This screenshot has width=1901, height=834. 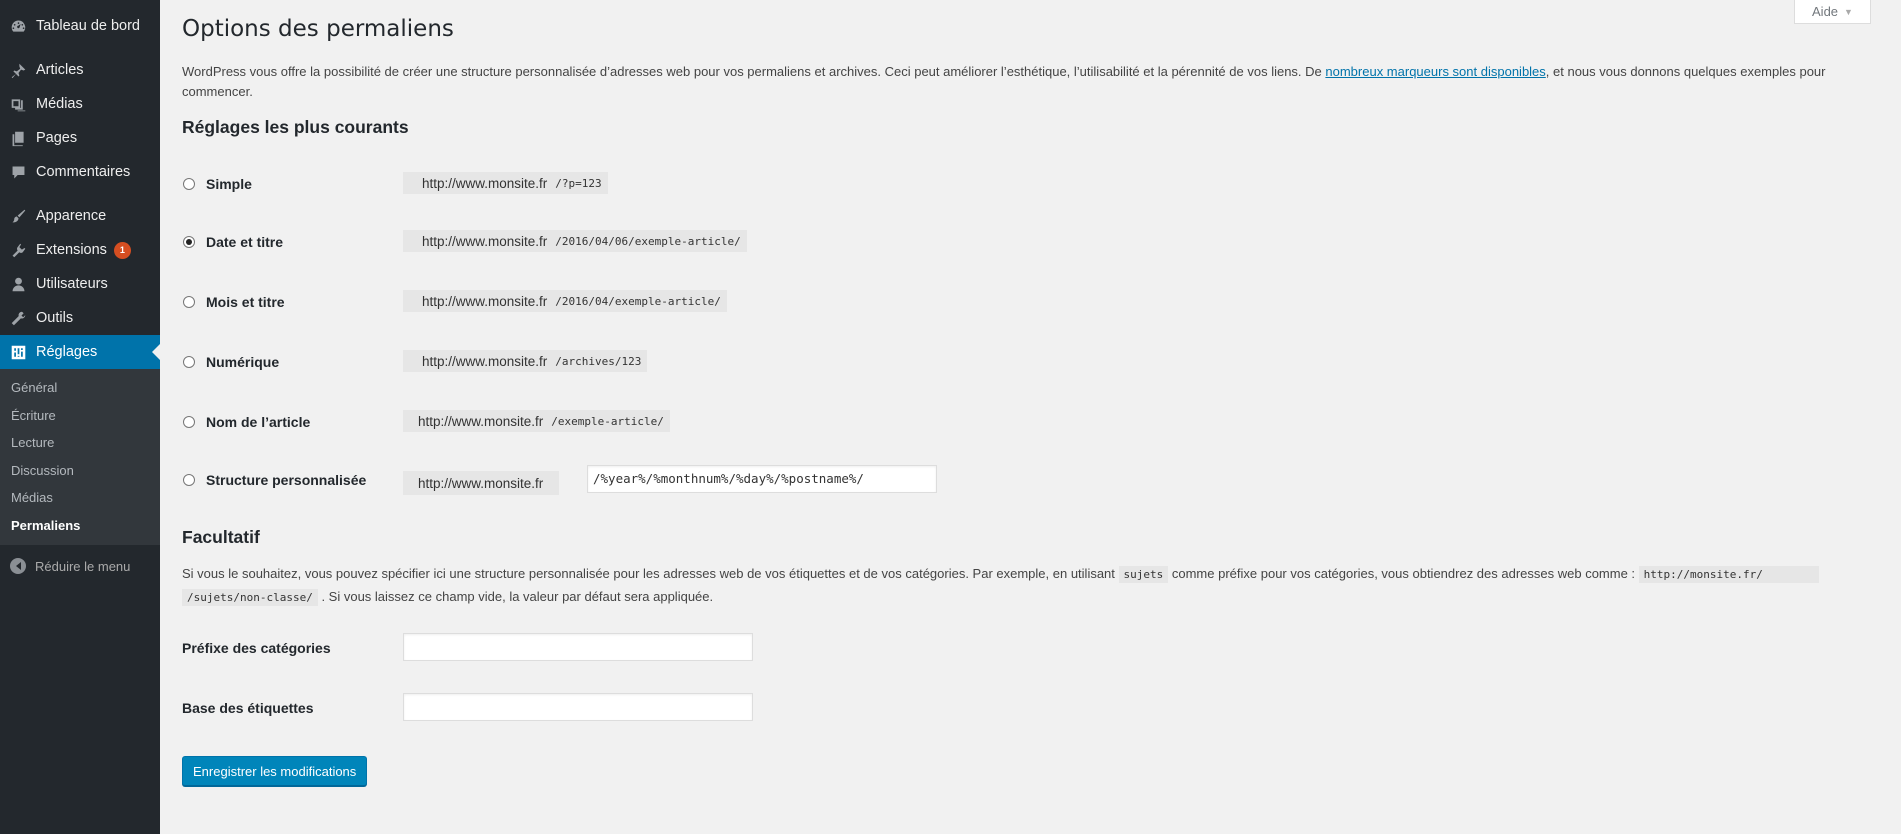 I want to click on menu-item-settings: Réglages, so click(x=80, y=352).